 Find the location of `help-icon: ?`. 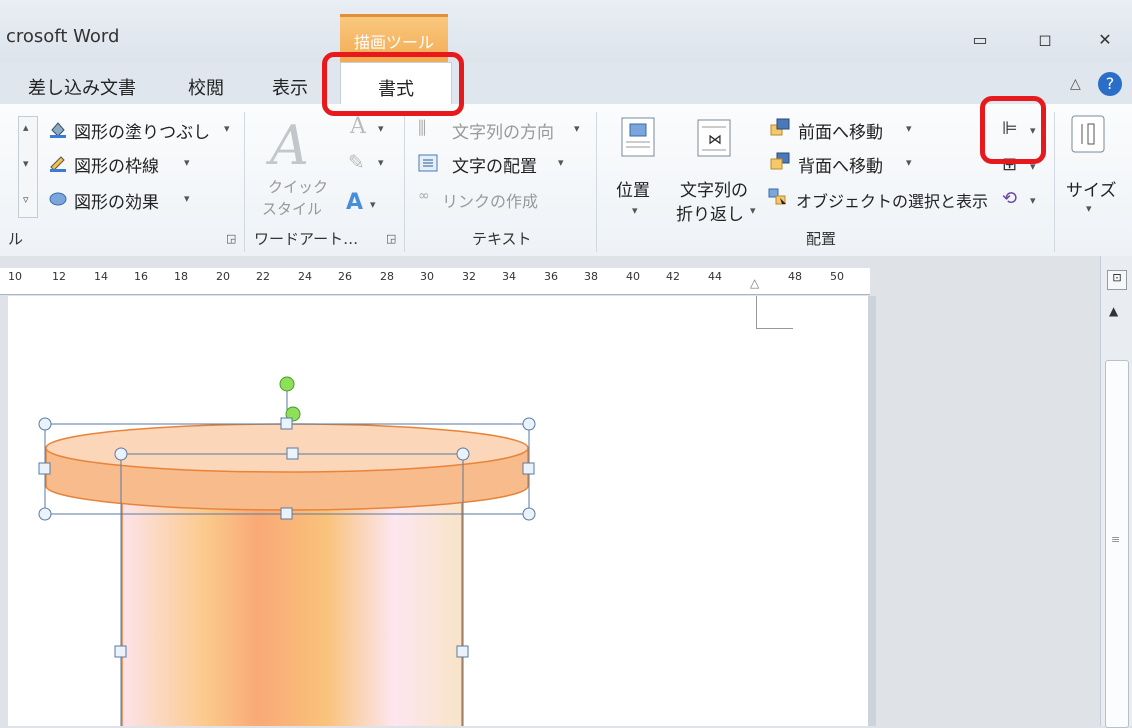

help-icon: ? is located at coordinates (1110, 84).